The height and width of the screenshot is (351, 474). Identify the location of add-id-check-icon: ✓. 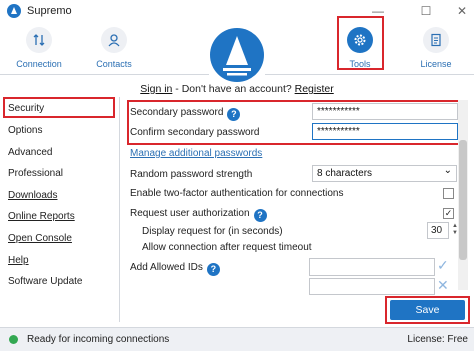
(443, 265).